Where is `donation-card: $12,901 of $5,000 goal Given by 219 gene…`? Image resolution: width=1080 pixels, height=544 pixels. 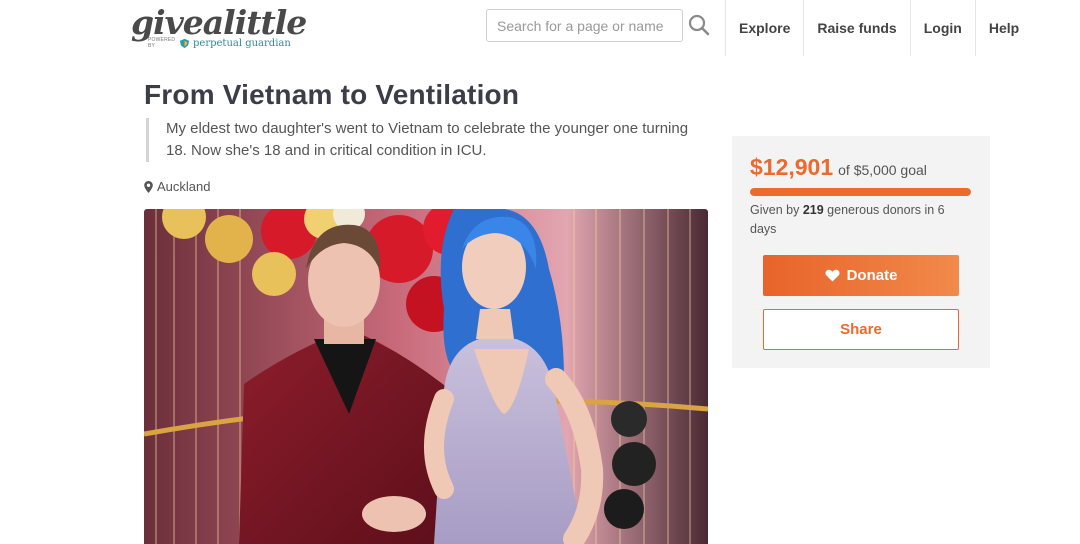
donation-card: $12,901 of $5,000 goal Given by 219 gene… is located at coordinates (861, 252).